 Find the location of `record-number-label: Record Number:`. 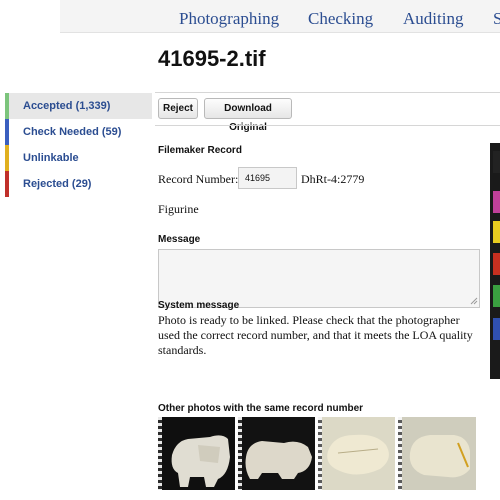

record-number-label: Record Number: is located at coordinates (198, 179).